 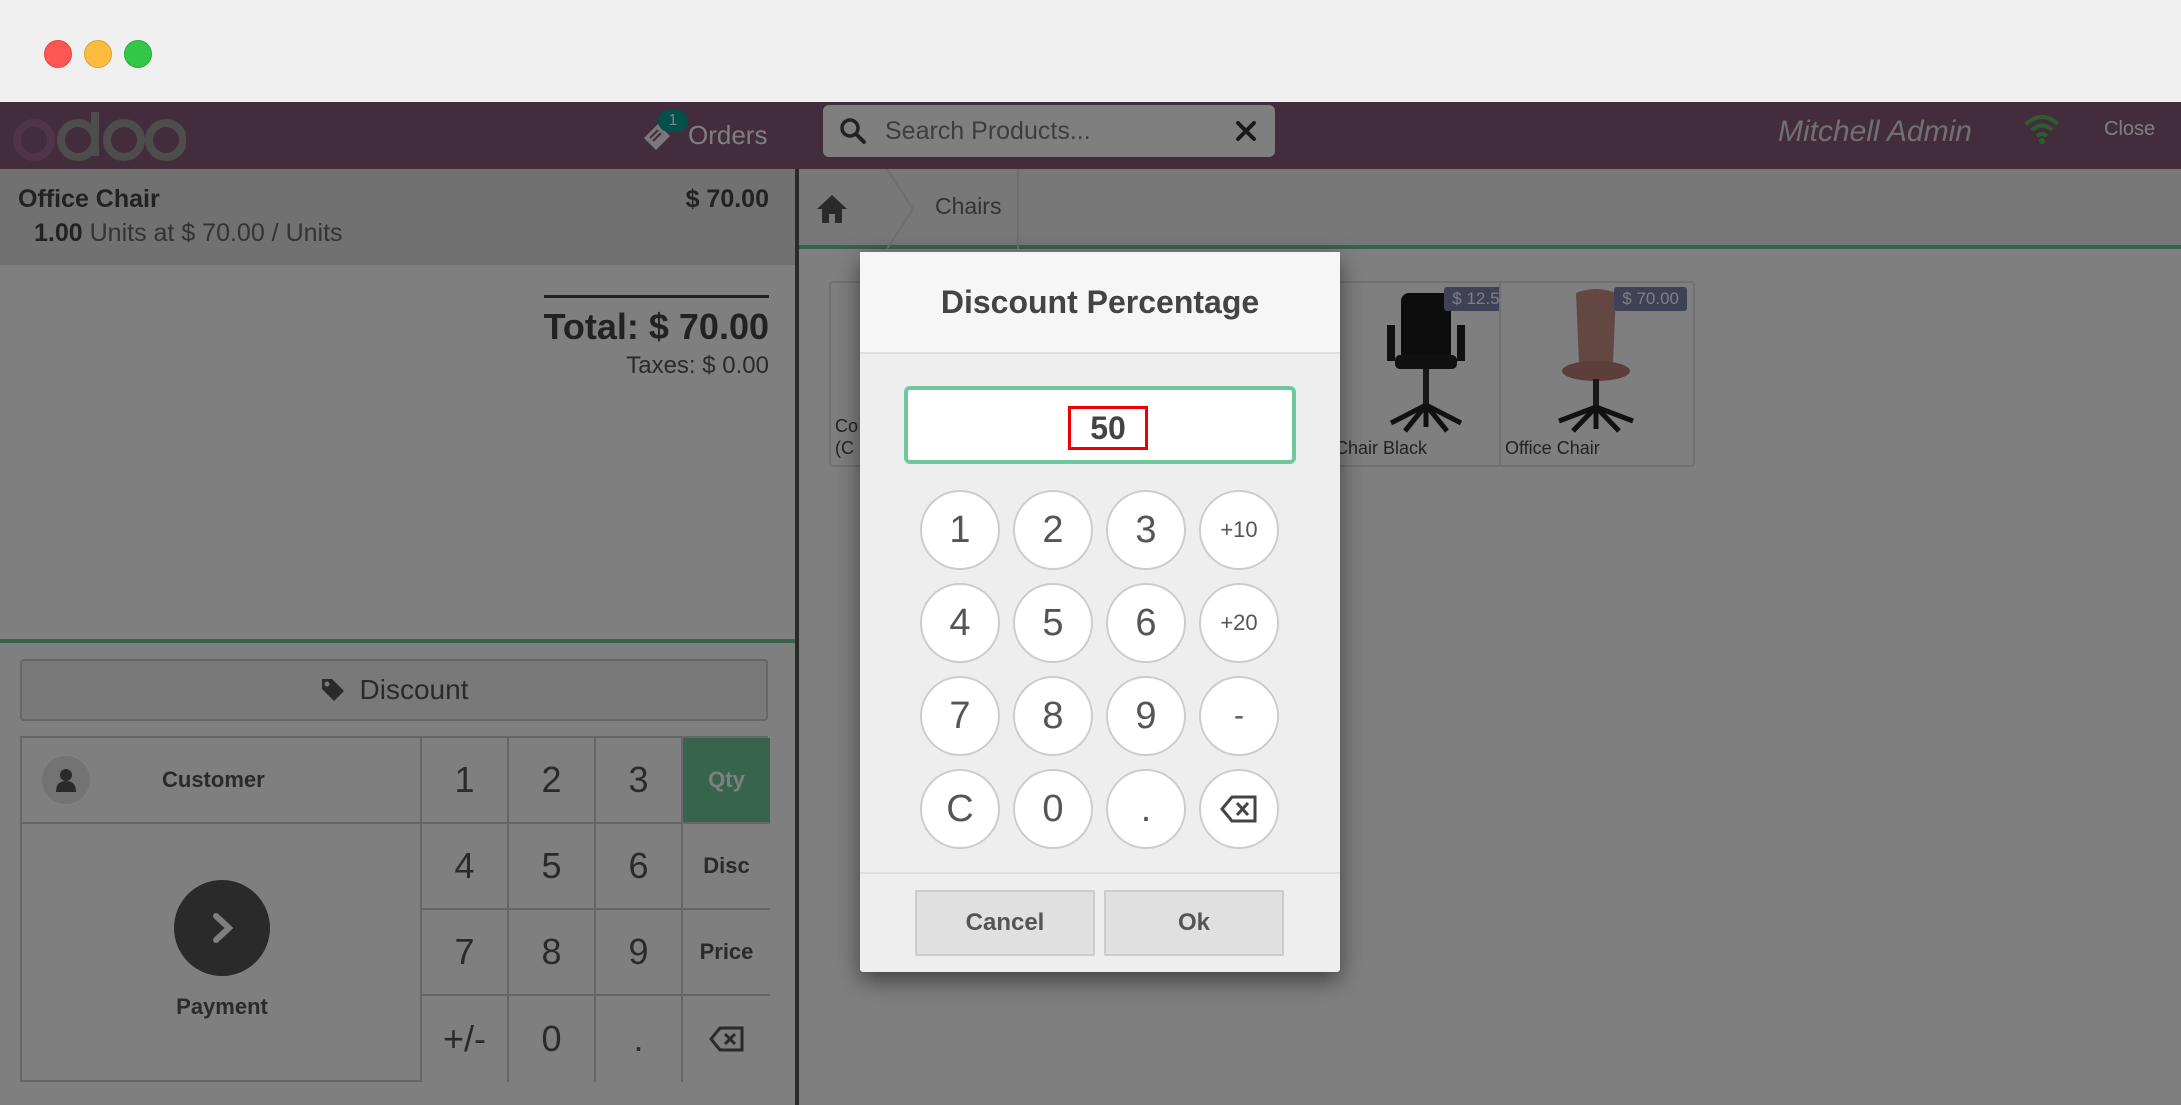 What do you see at coordinates (1146, 623) in the screenshot?
I see `popup-key-6: 6` at bounding box center [1146, 623].